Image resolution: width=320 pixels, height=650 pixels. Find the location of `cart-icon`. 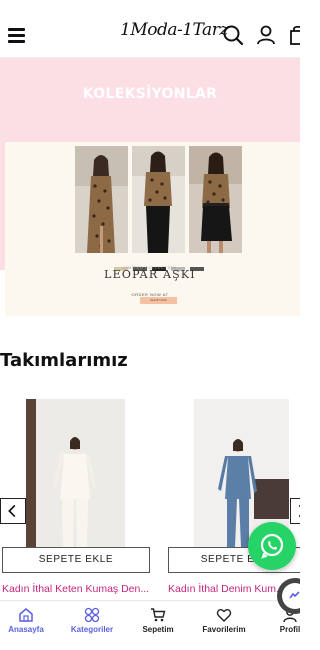

cart-icon is located at coordinates (158, 615).